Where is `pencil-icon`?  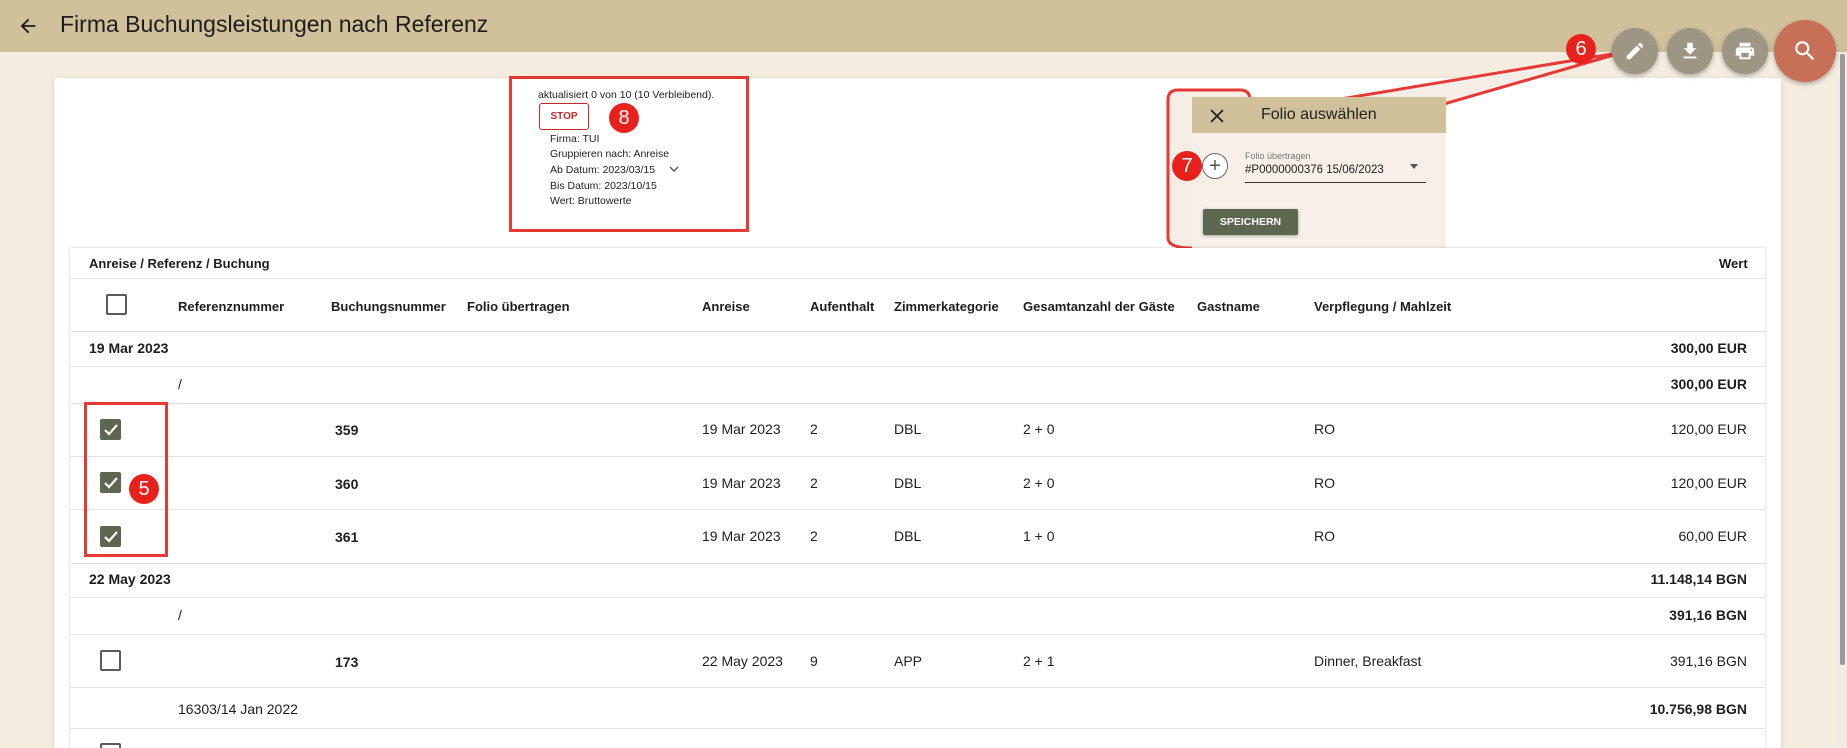
pencil-icon is located at coordinates (1635, 51).